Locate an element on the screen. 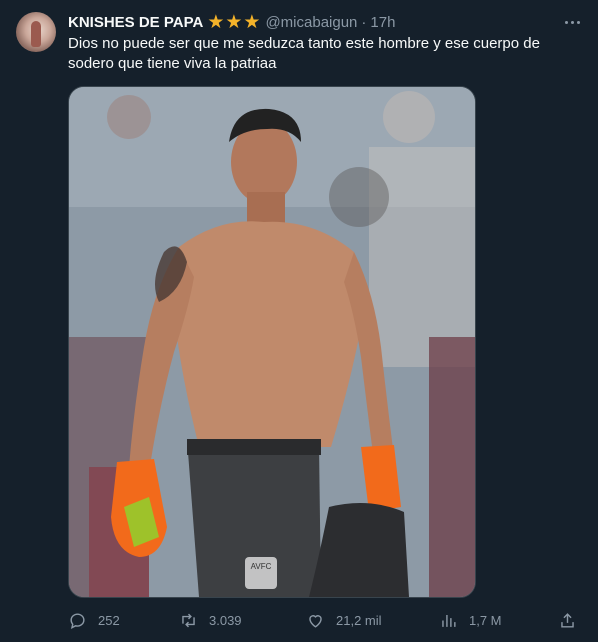 The image size is (598, 642). reply-icon is located at coordinates (77, 620).